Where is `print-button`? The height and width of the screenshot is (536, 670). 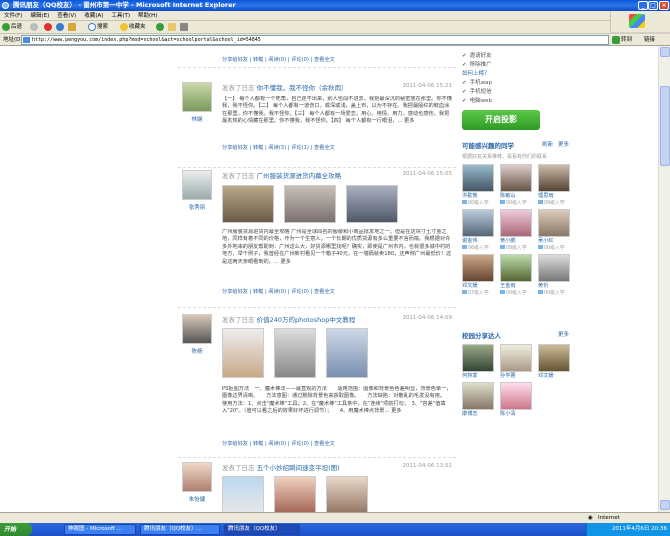
print-button is located at coordinates (184, 27).